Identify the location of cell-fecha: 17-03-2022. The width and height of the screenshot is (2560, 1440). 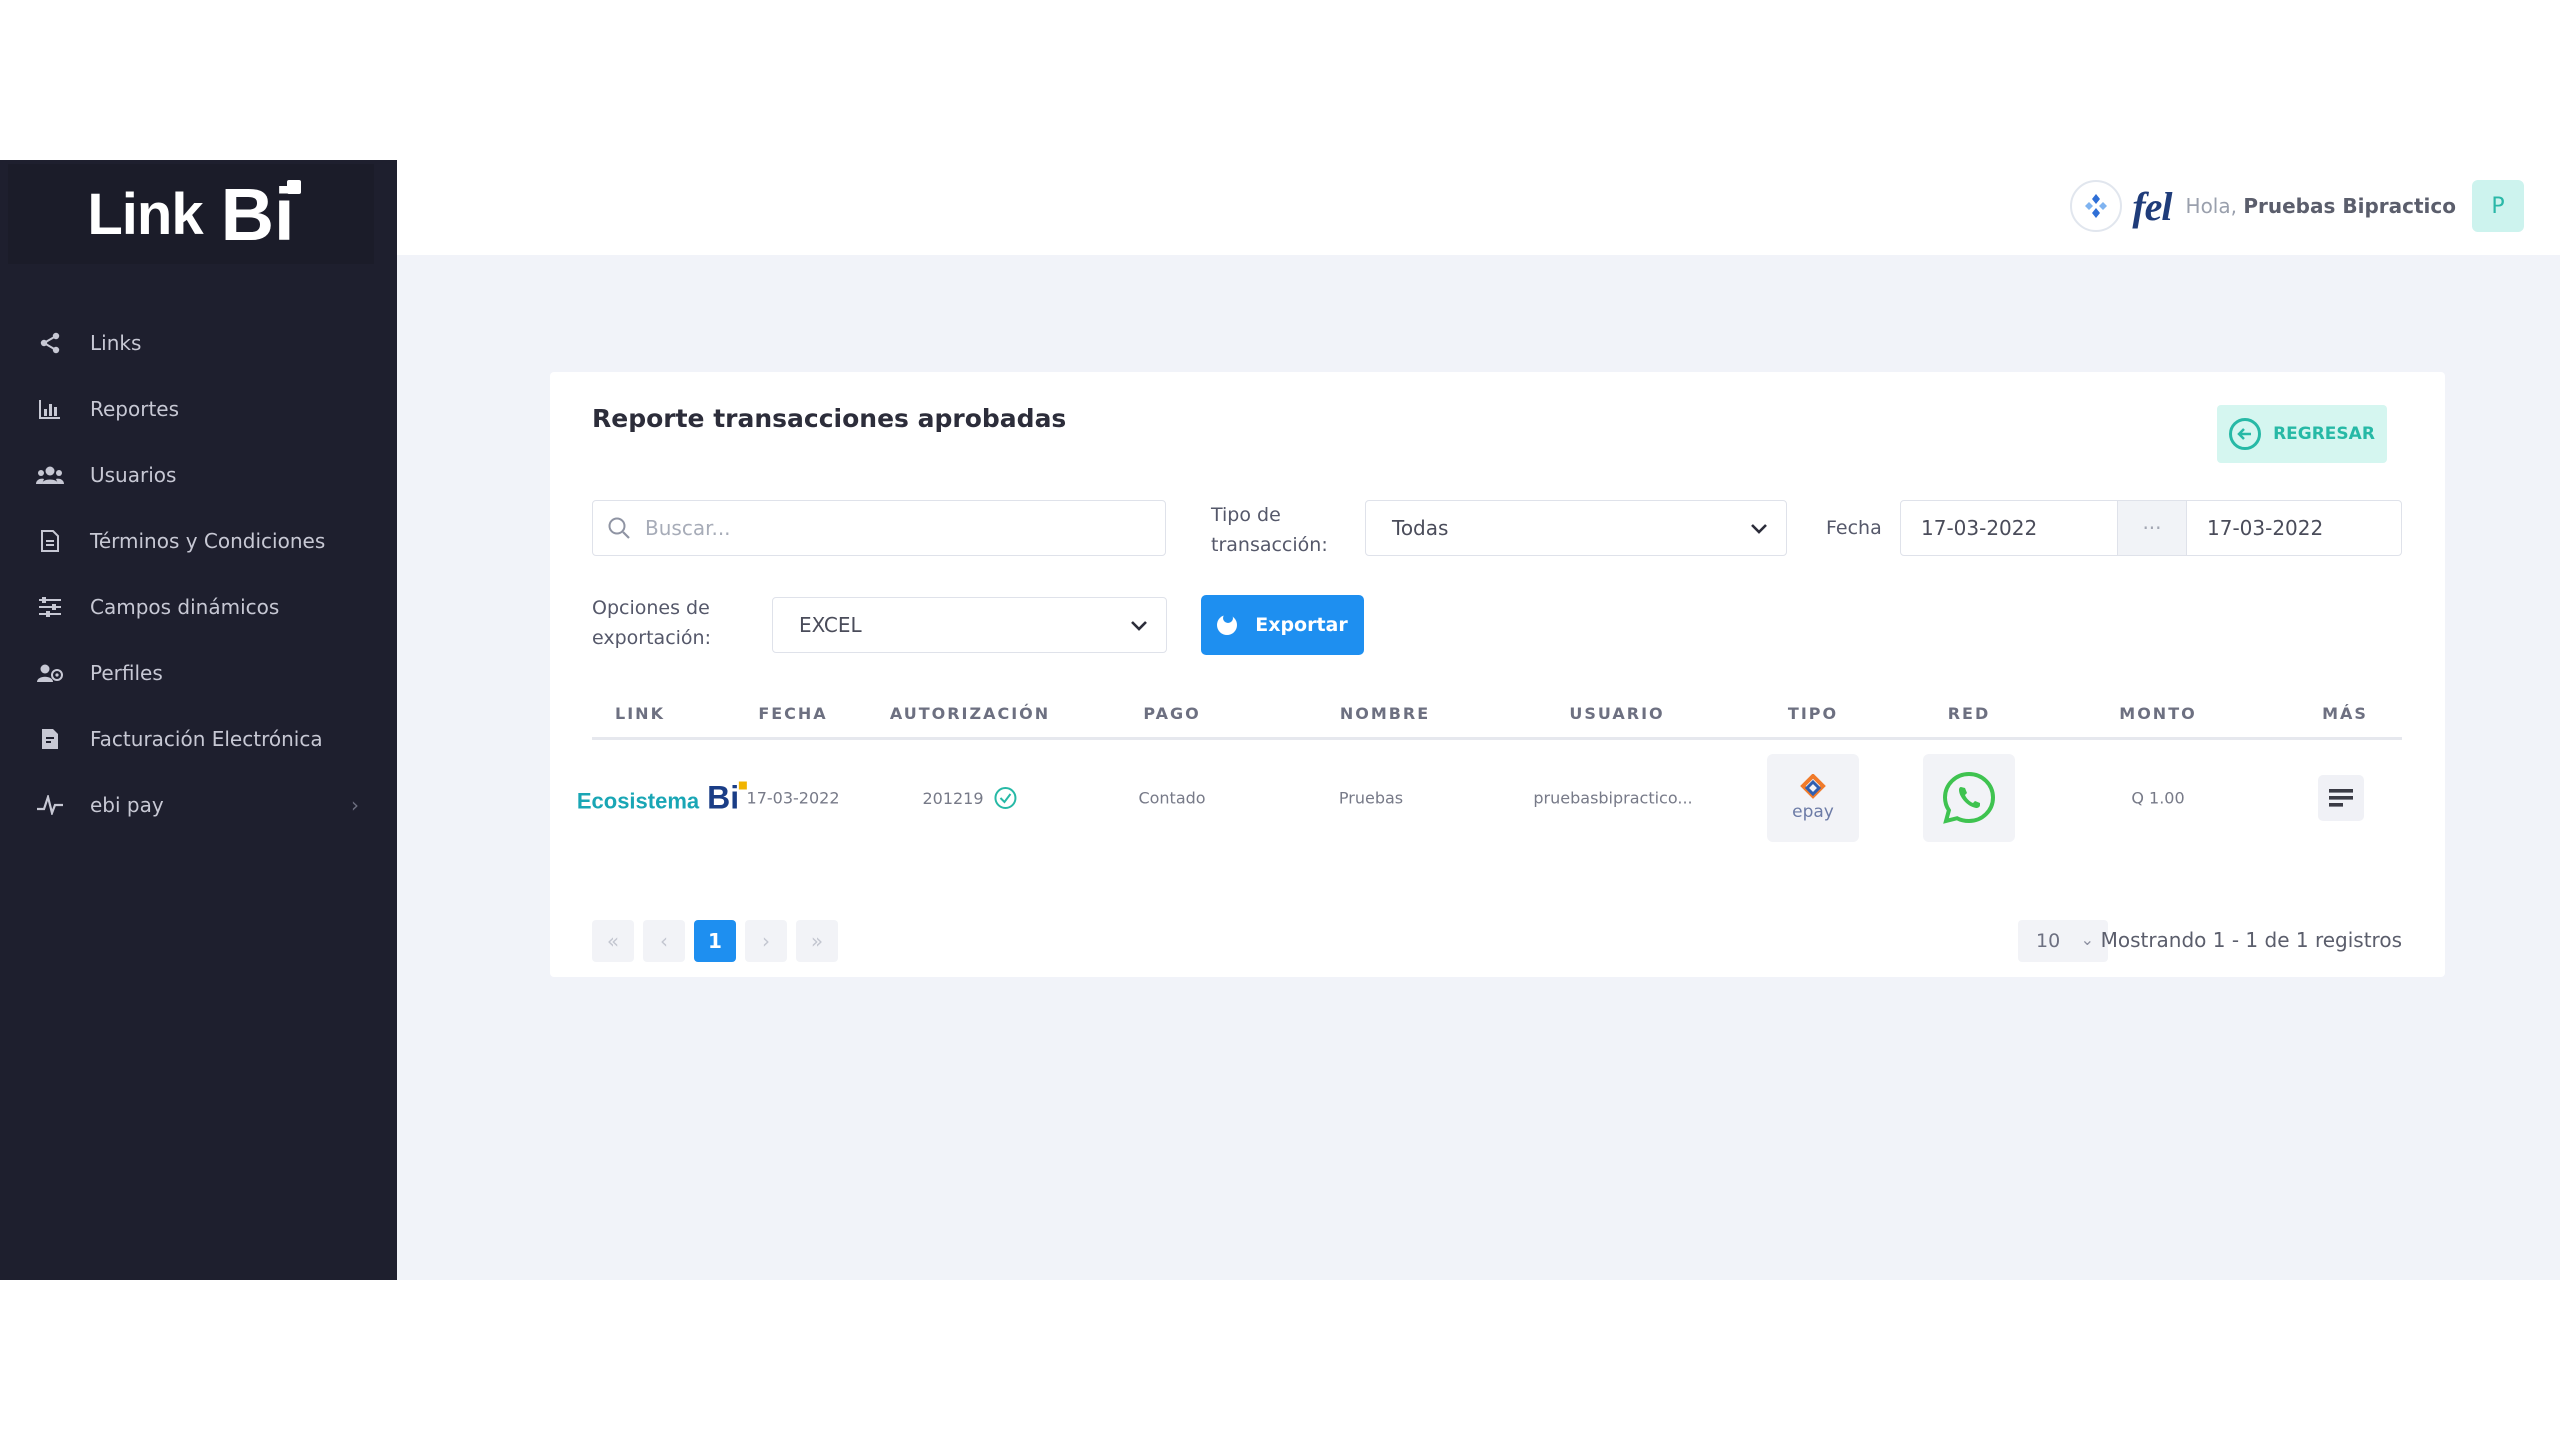
(793, 798).